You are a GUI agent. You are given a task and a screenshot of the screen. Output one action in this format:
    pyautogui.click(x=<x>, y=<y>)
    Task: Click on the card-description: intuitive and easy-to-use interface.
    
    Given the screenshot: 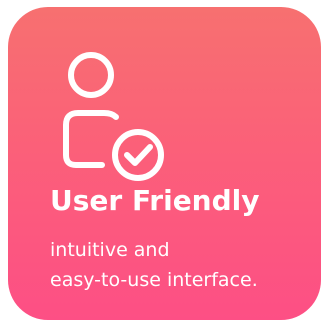 What is the action you would take?
    pyautogui.click(x=154, y=265)
    